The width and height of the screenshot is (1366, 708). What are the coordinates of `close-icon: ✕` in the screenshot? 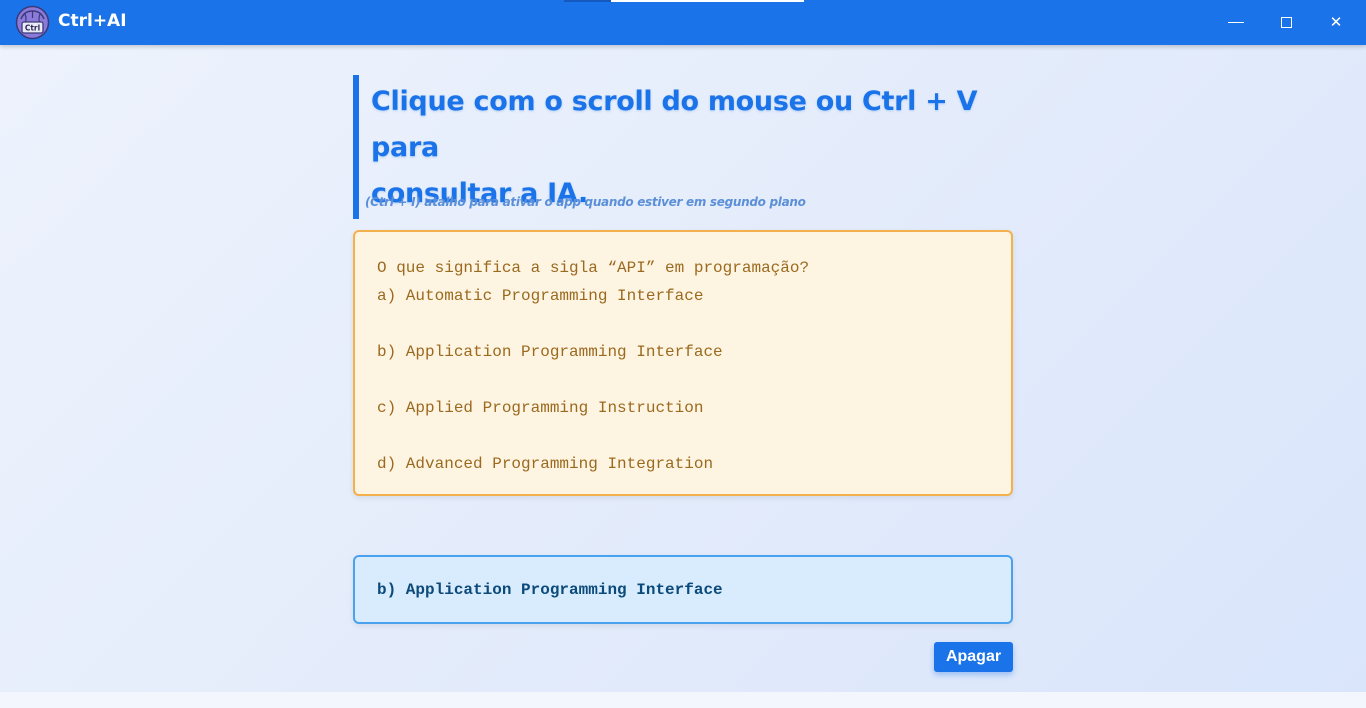 It's located at (1336, 22).